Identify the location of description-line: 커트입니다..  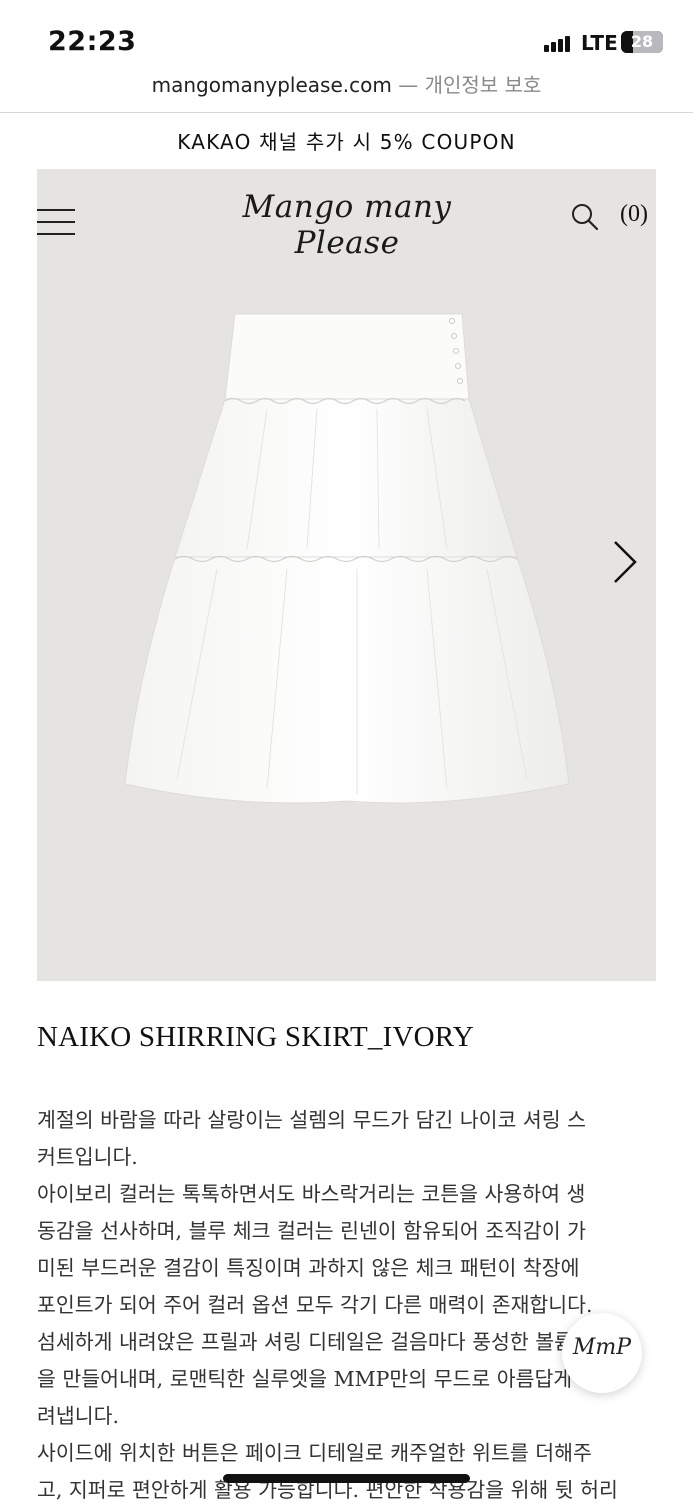
(87, 1157).